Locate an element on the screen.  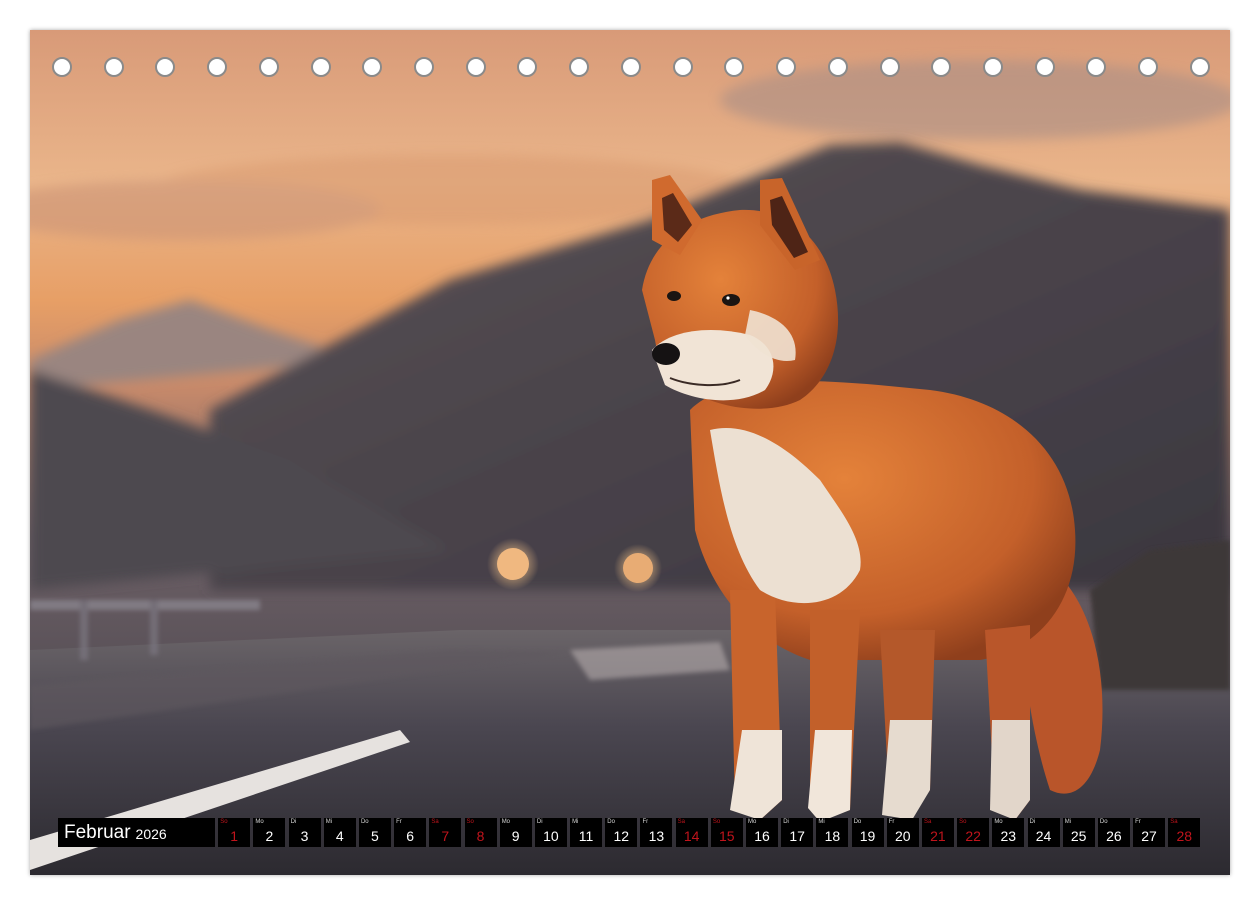
day-number: 3 is located at coordinates (304, 836).